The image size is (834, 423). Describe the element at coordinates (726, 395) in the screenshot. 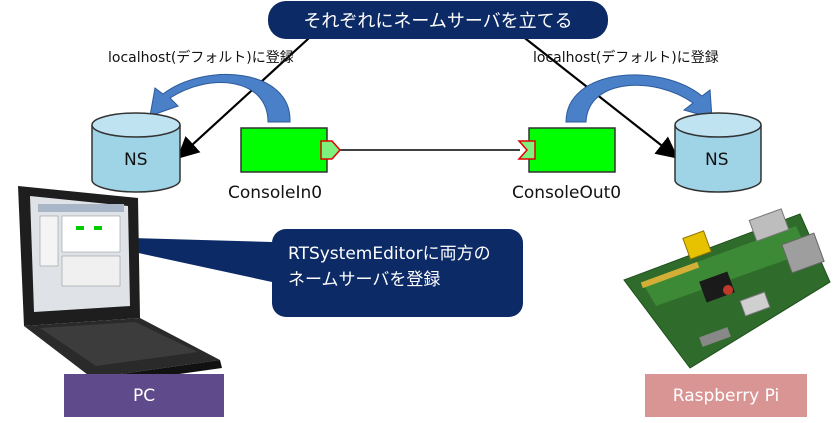

I see `raspberry-pi-label: Raspberry Pi` at that location.